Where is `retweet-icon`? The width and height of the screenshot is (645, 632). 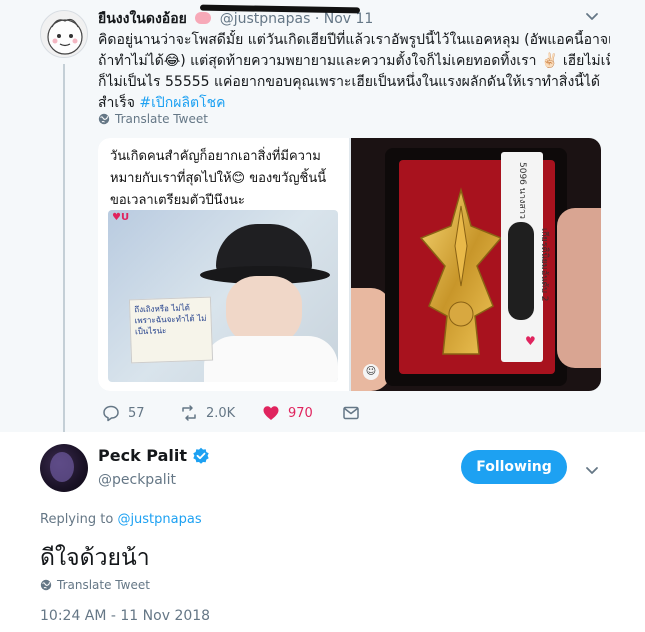 retweet-icon is located at coordinates (189, 413).